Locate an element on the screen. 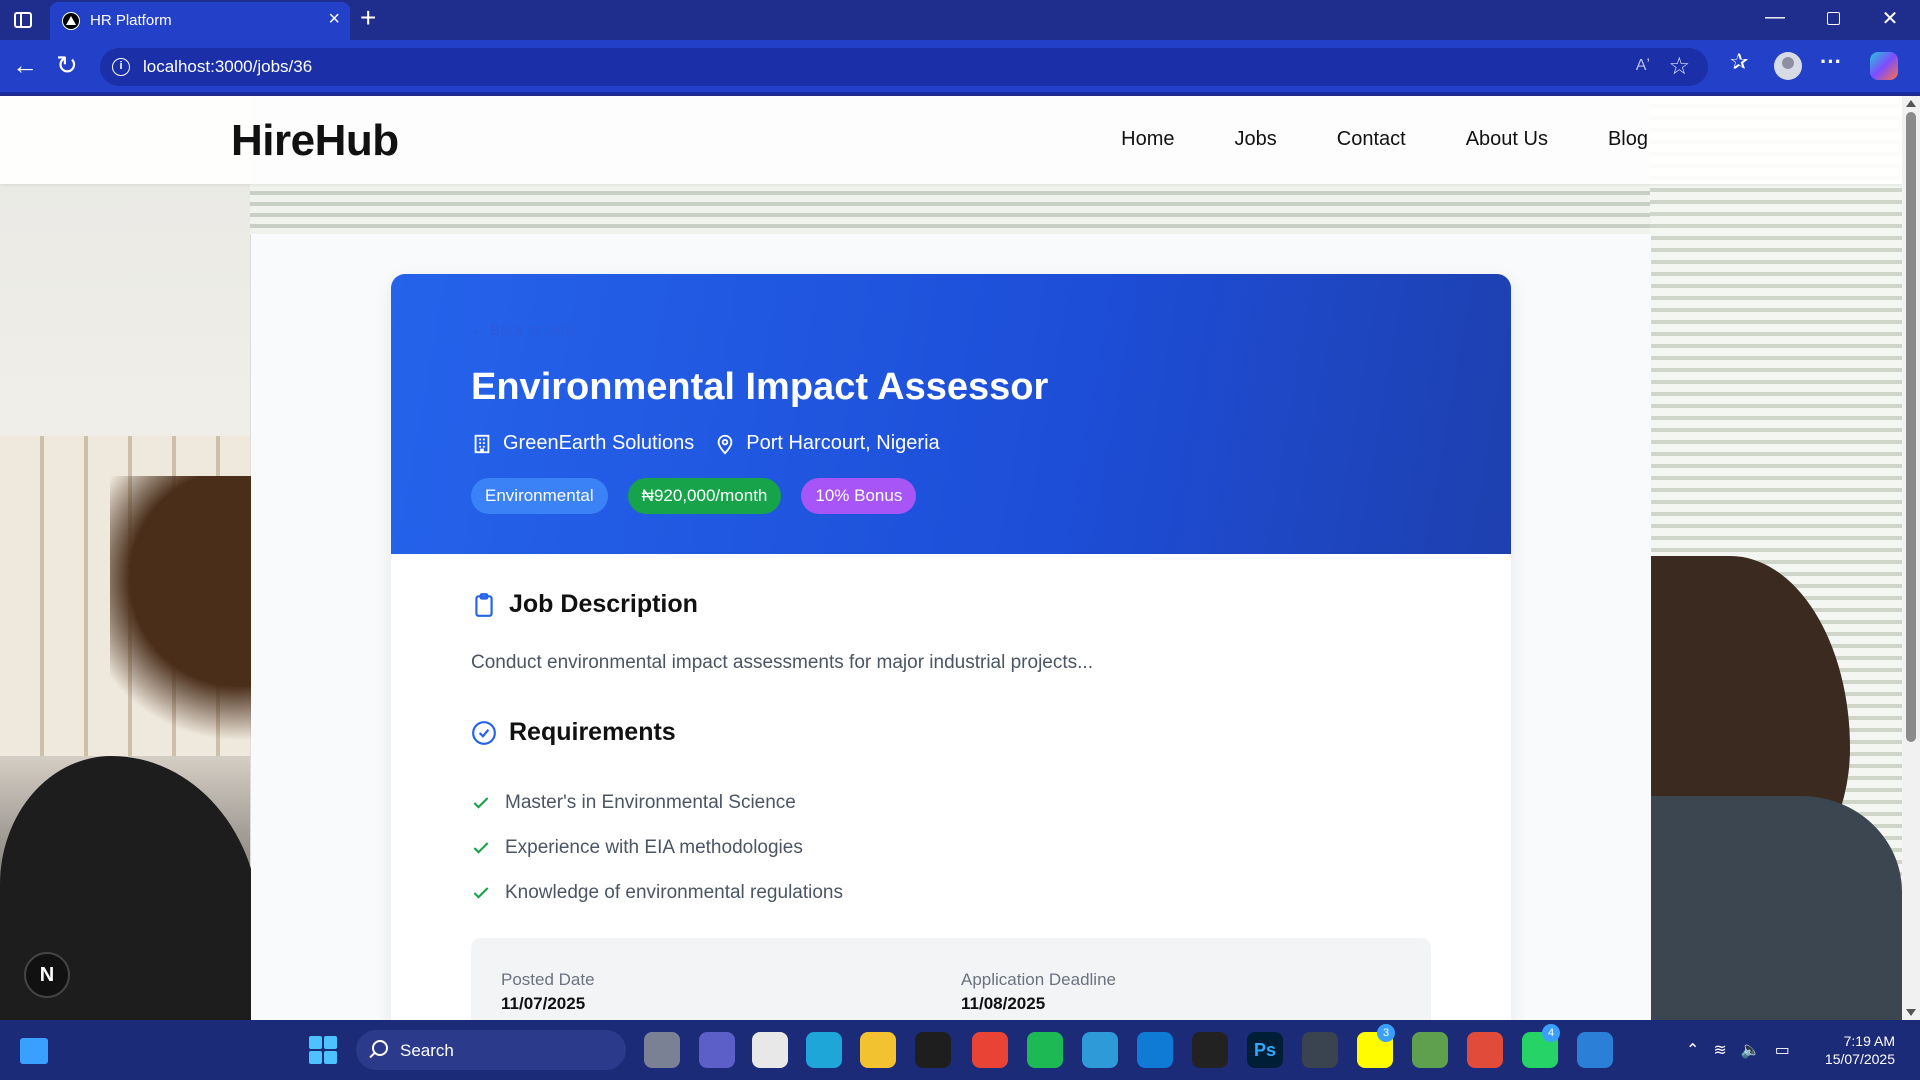 Image resolution: width=1920 pixels, height=1080 pixels. start-button is located at coordinates (323, 1050).